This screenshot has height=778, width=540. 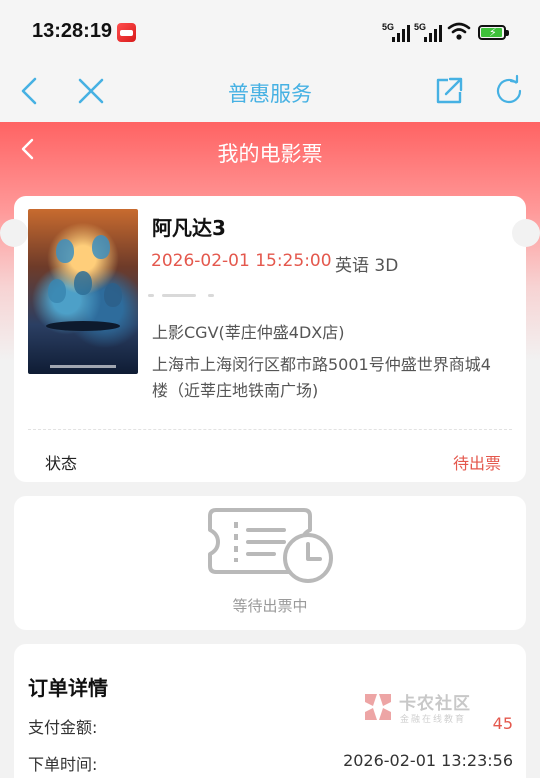 I want to click on signal-1-label: 5G, so click(x=388, y=27).